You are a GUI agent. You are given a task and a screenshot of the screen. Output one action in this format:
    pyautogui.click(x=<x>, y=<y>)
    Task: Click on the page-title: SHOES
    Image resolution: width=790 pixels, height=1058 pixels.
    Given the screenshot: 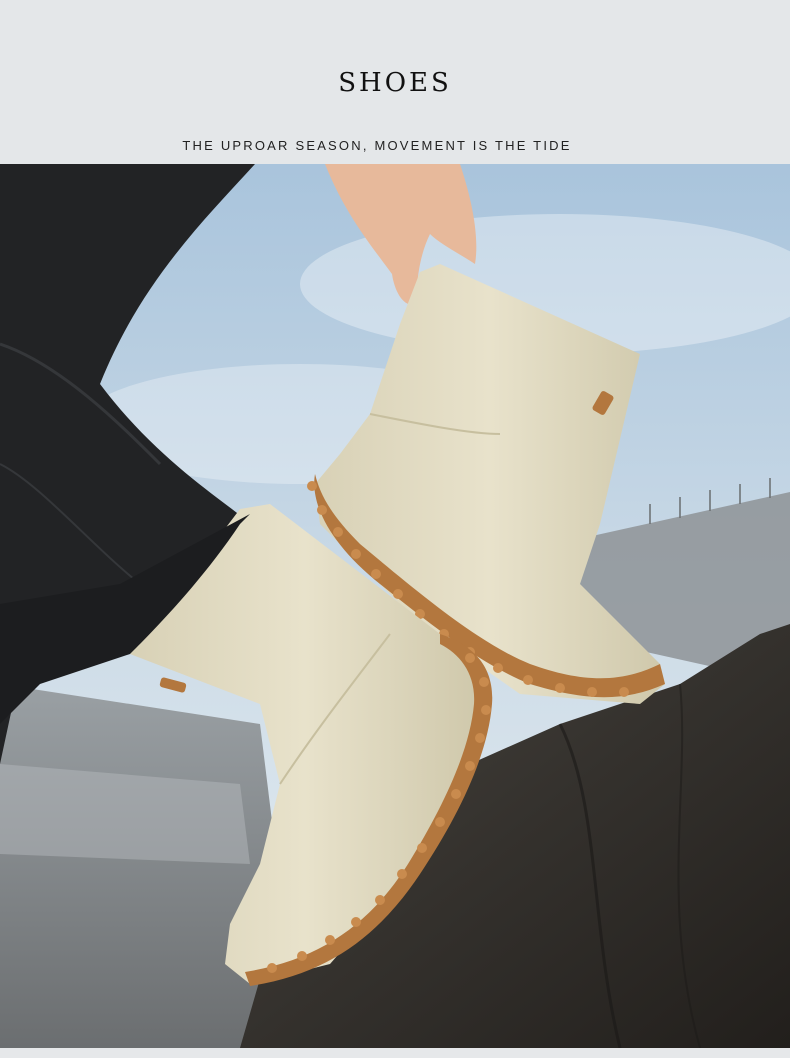 What is the action you would take?
    pyautogui.click(x=395, y=83)
    